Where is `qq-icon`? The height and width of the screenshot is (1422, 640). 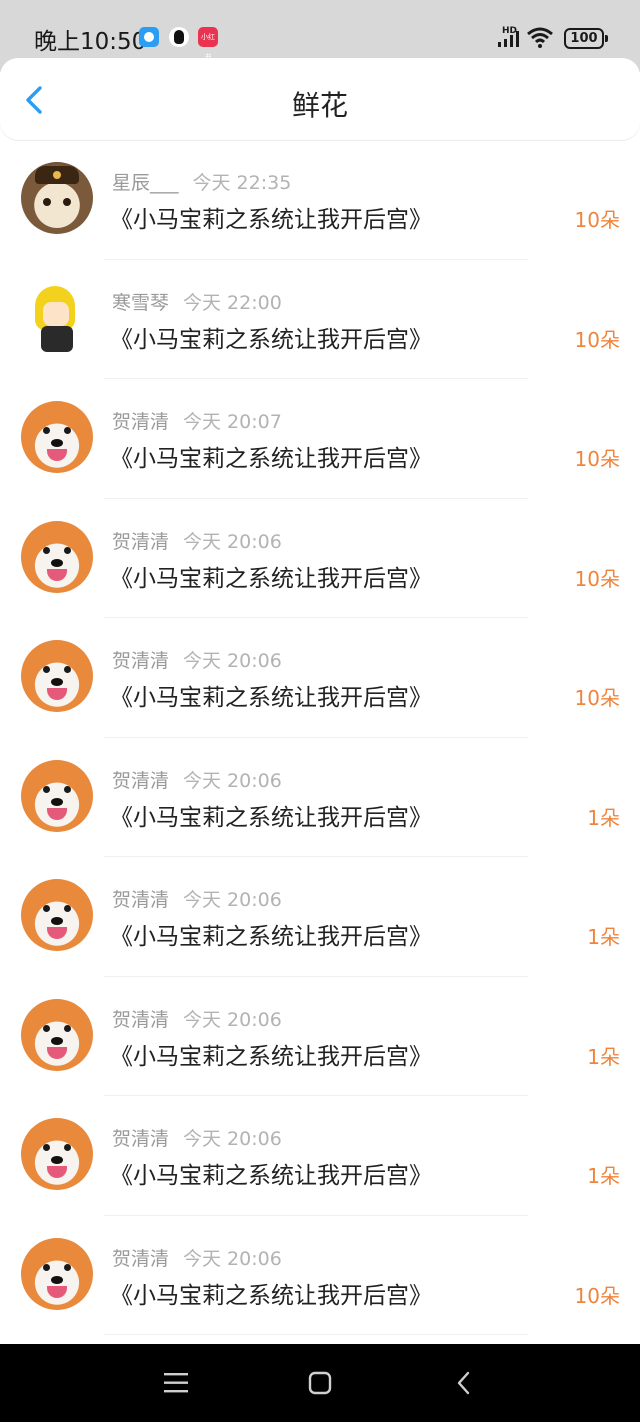
qq-icon is located at coordinates (179, 37).